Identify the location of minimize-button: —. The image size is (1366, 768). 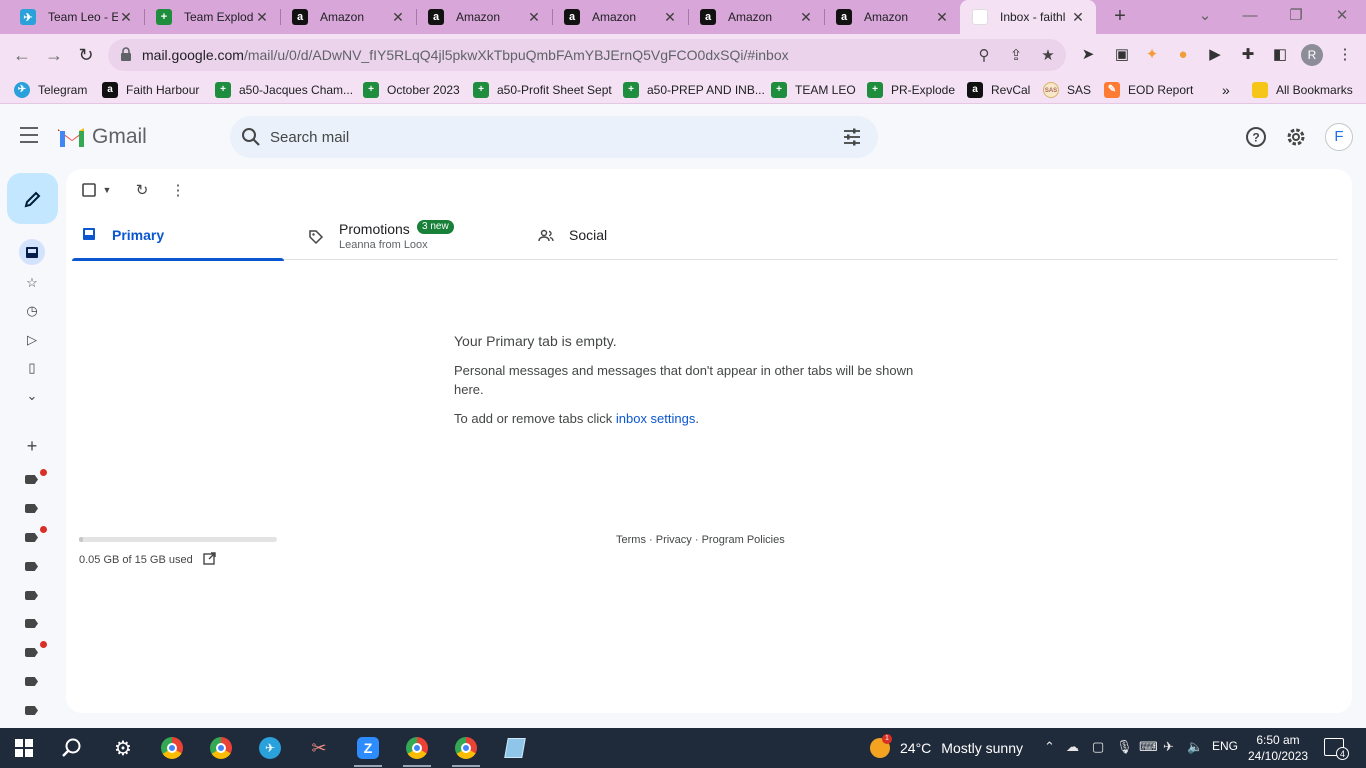
(1250, 17).